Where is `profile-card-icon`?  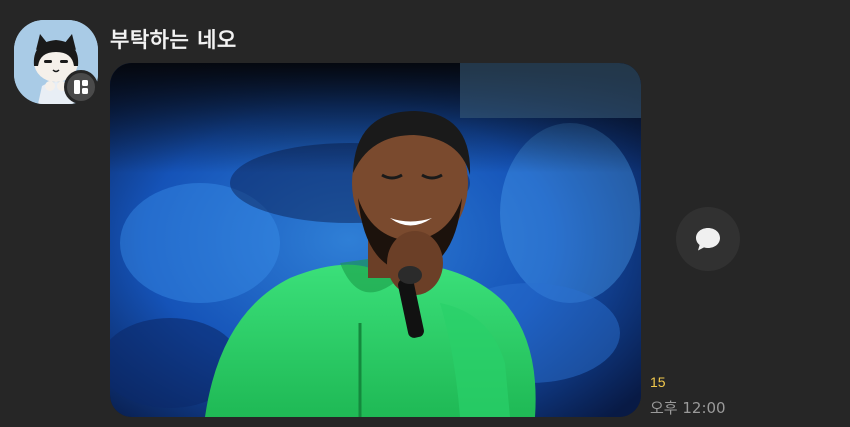
profile-card-icon is located at coordinates (81, 87).